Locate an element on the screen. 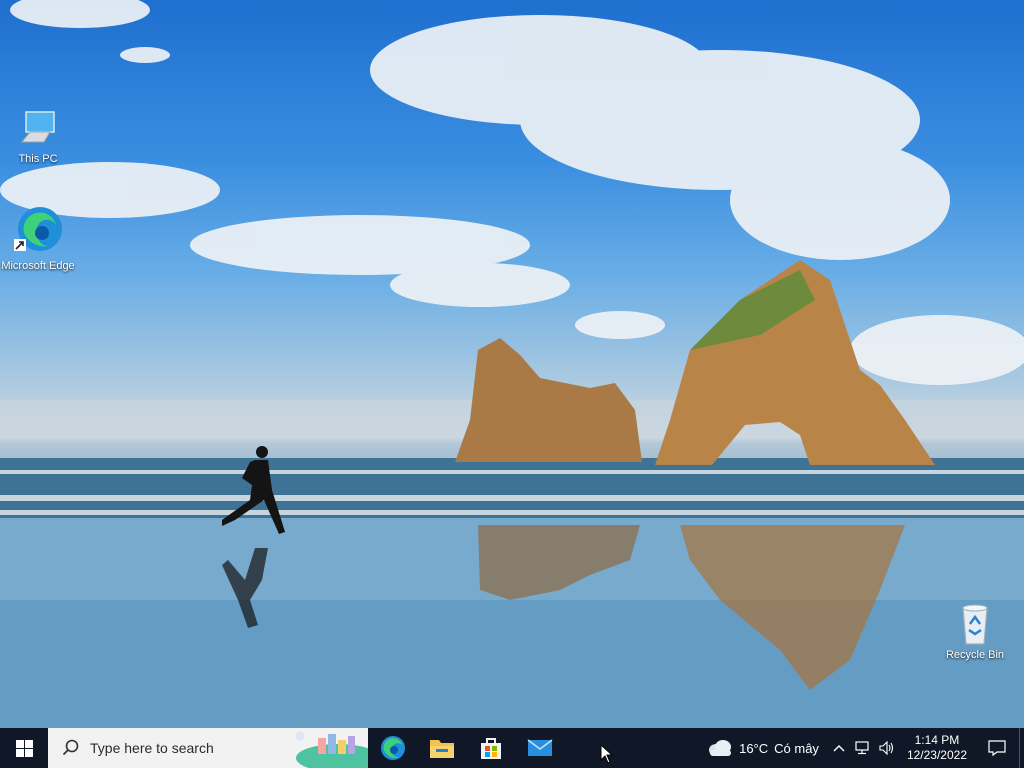  computer-icon is located at coordinates (37, 127).